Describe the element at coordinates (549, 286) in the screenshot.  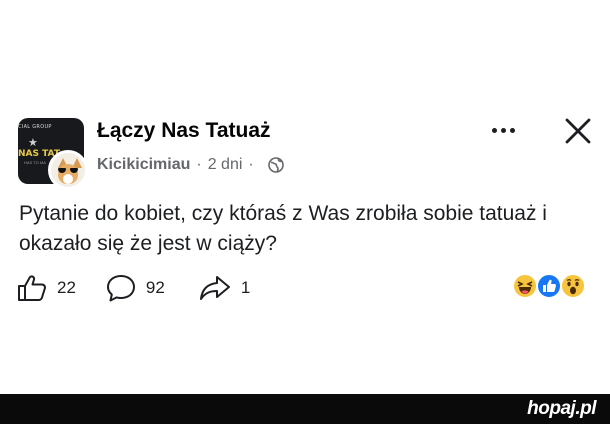
I see `like-reaction-icon` at that location.